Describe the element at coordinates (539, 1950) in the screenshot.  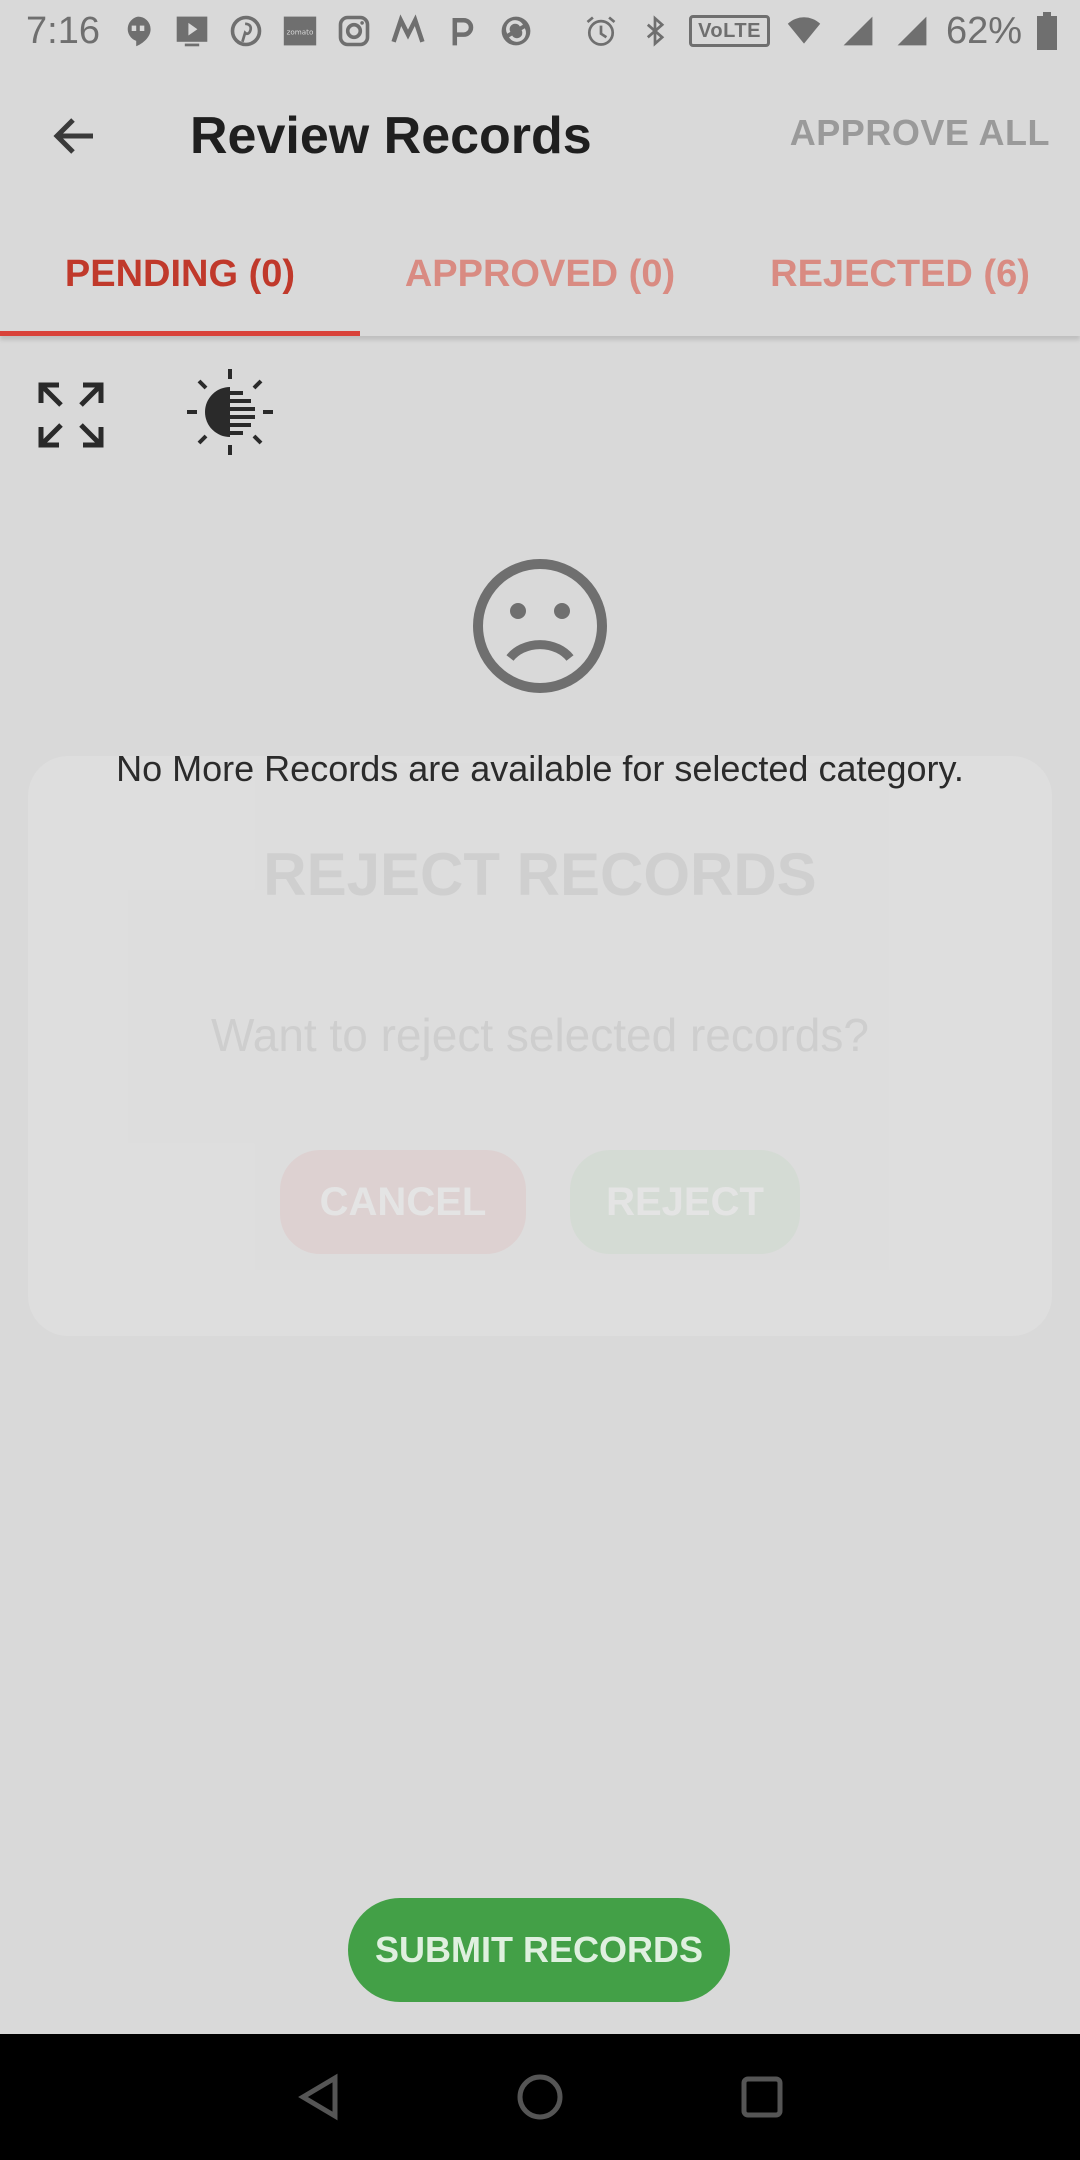
I see `submit-records-button: SUBMIT RECORDS` at that location.